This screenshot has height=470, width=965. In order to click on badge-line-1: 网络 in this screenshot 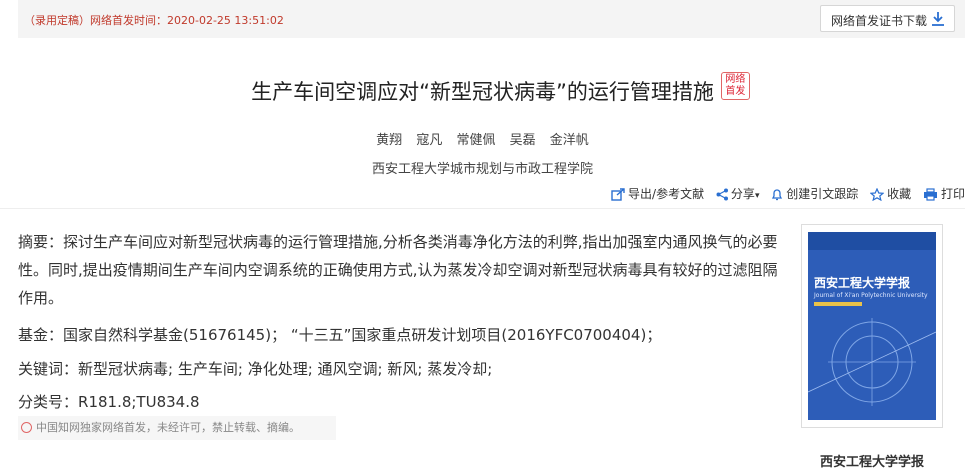, I will do `click(735, 79)`.